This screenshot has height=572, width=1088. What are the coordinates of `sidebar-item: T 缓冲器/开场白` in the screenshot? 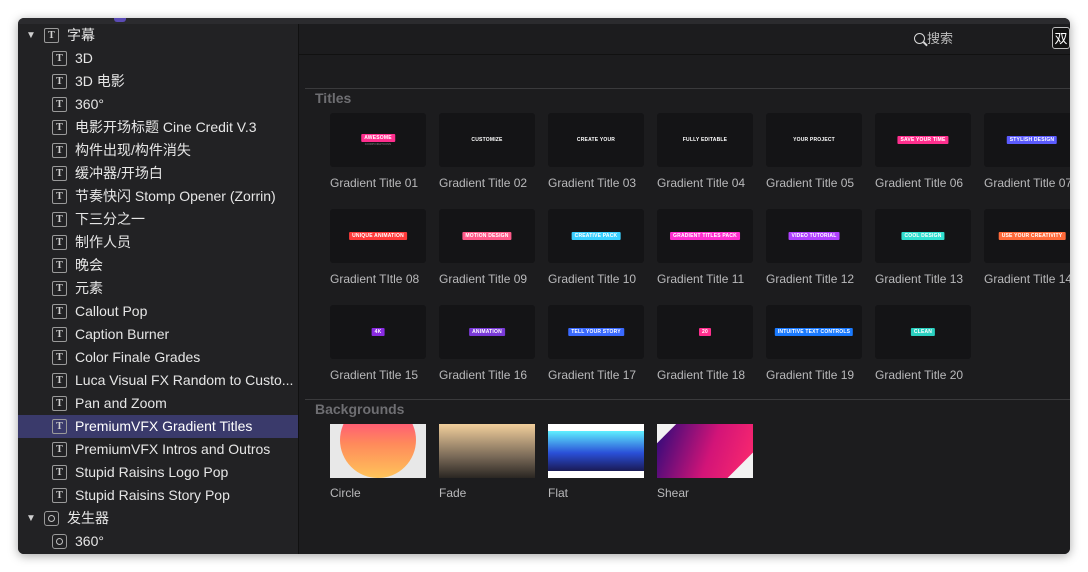 It's located at (158, 173).